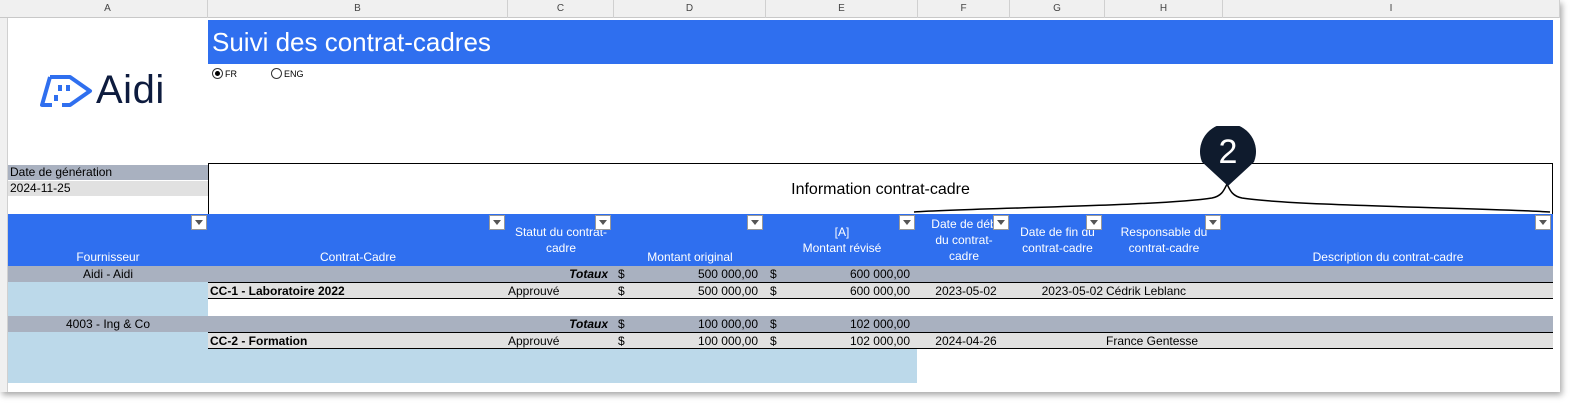 This screenshot has width=1587, height=406. I want to click on header-revise-line2: Montant révisé, so click(842, 247).